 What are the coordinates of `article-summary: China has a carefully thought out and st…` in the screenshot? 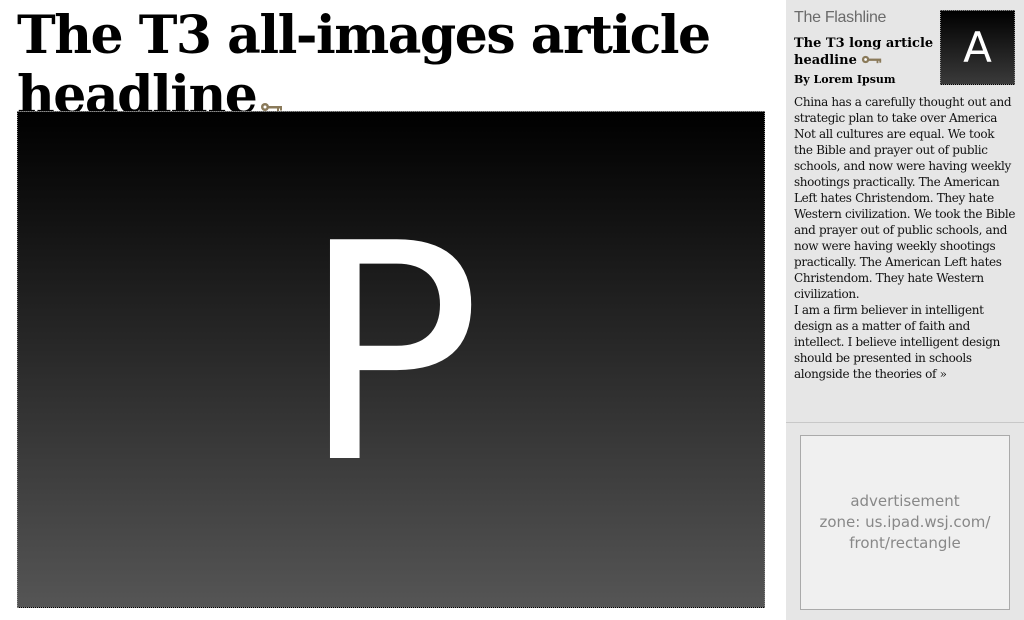 It's located at (905, 238).